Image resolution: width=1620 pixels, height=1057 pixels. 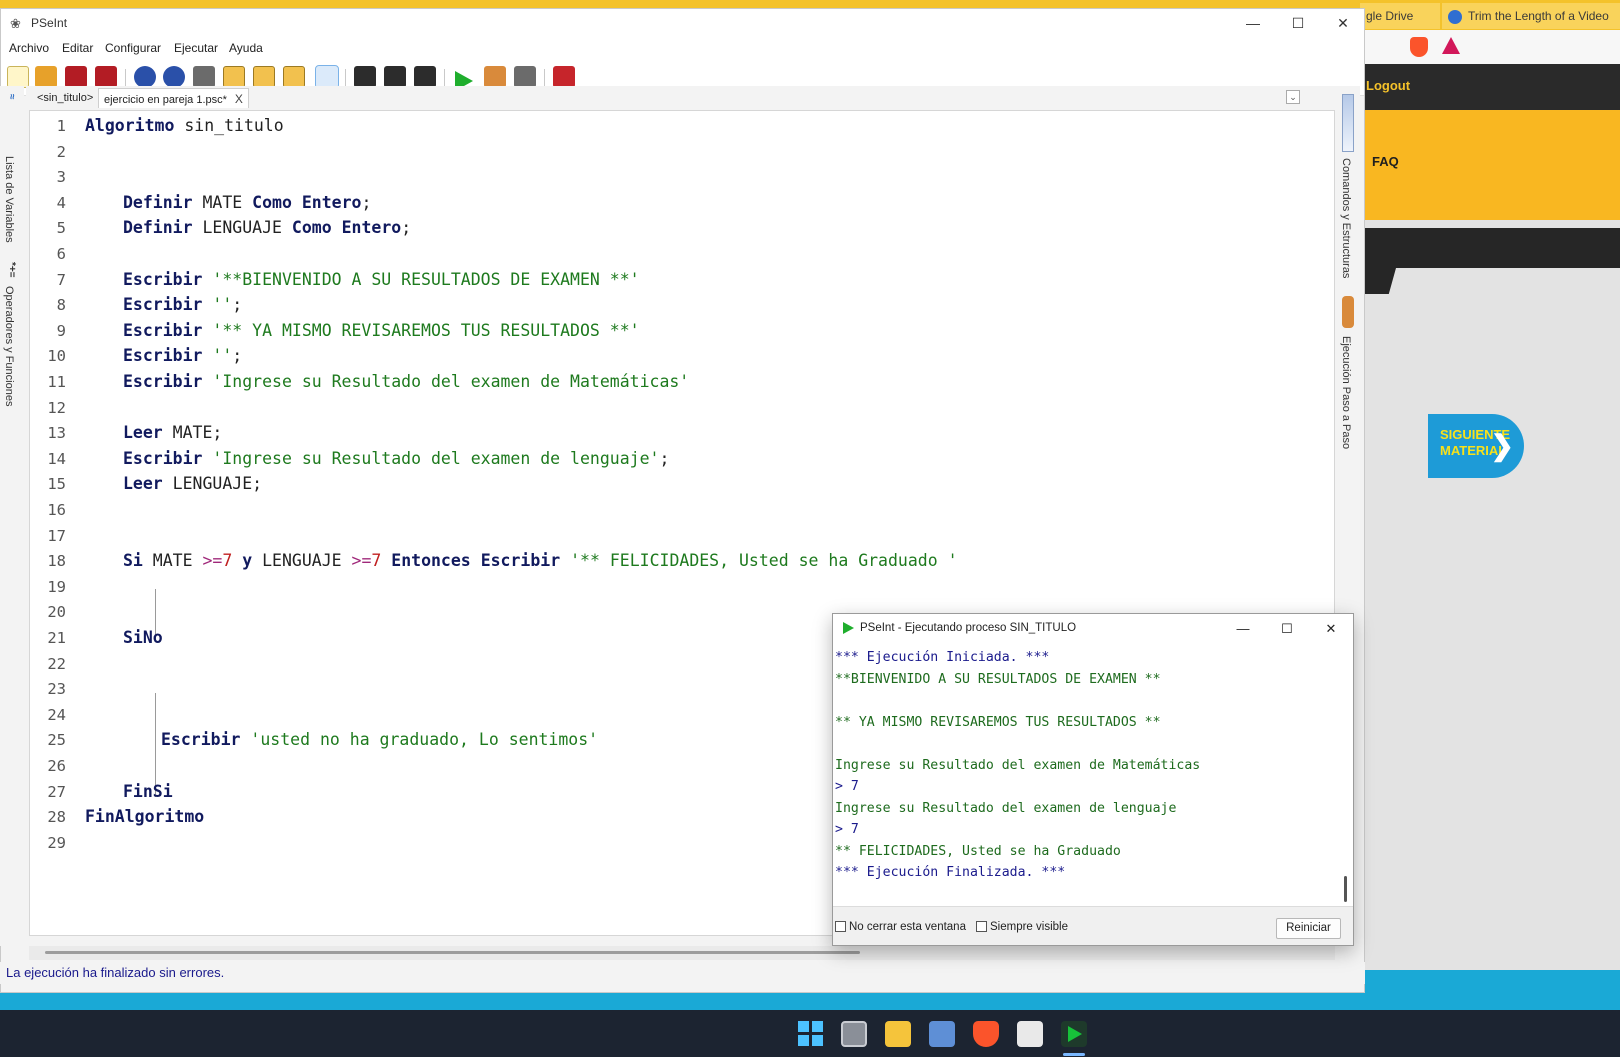 What do you see at coordinates (174, 77) in the screenshot?
I see `redo-icon` at bounding box center [174, 77].